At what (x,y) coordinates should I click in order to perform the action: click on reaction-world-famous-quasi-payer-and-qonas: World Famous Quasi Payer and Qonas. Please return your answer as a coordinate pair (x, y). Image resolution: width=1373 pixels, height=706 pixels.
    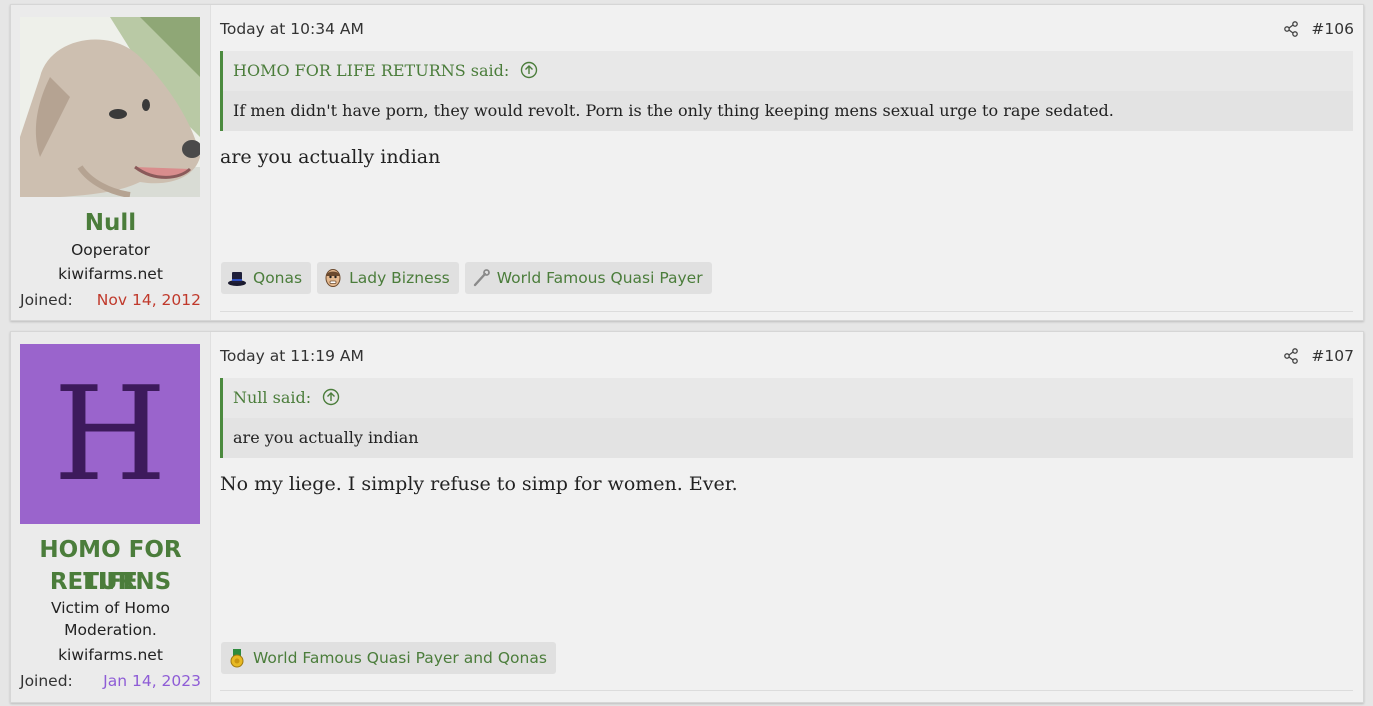
    Looking at the image, I should click on (388, 658).